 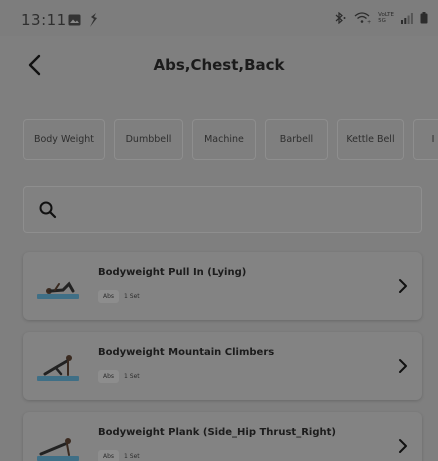 What do you see at coordinates (424, 18) in the screenshot?
I see `battery-icon` at bounding box center [424, 18].